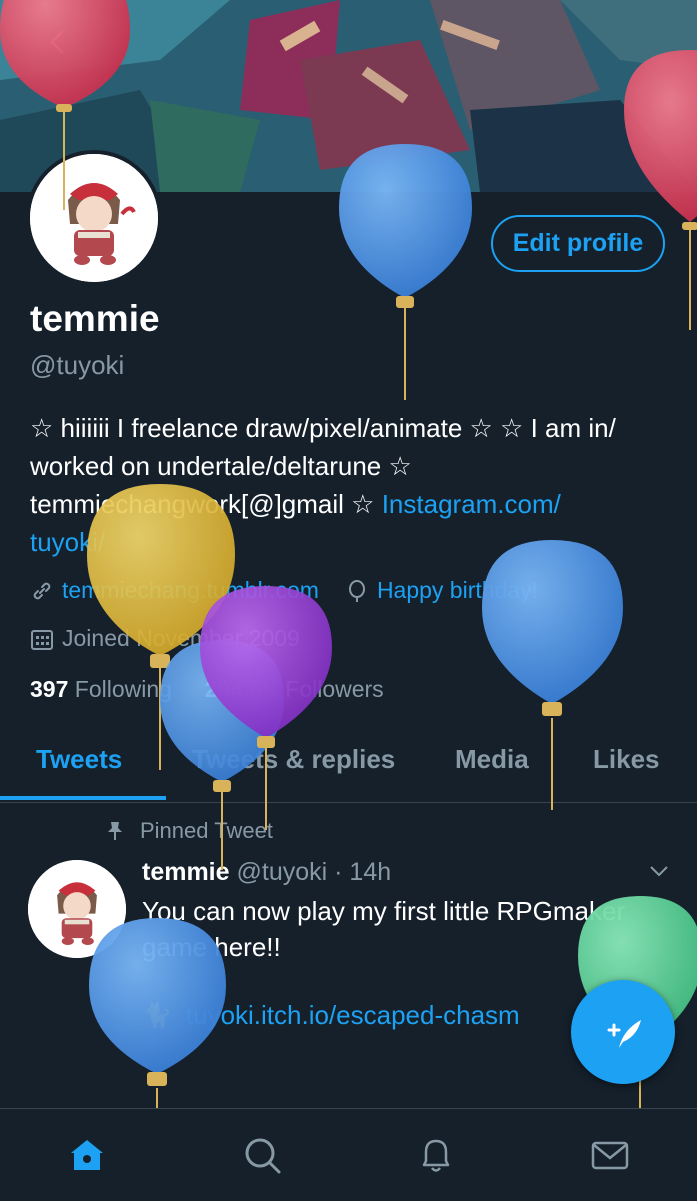  I want to click on search-icon, so click(262, 1155).